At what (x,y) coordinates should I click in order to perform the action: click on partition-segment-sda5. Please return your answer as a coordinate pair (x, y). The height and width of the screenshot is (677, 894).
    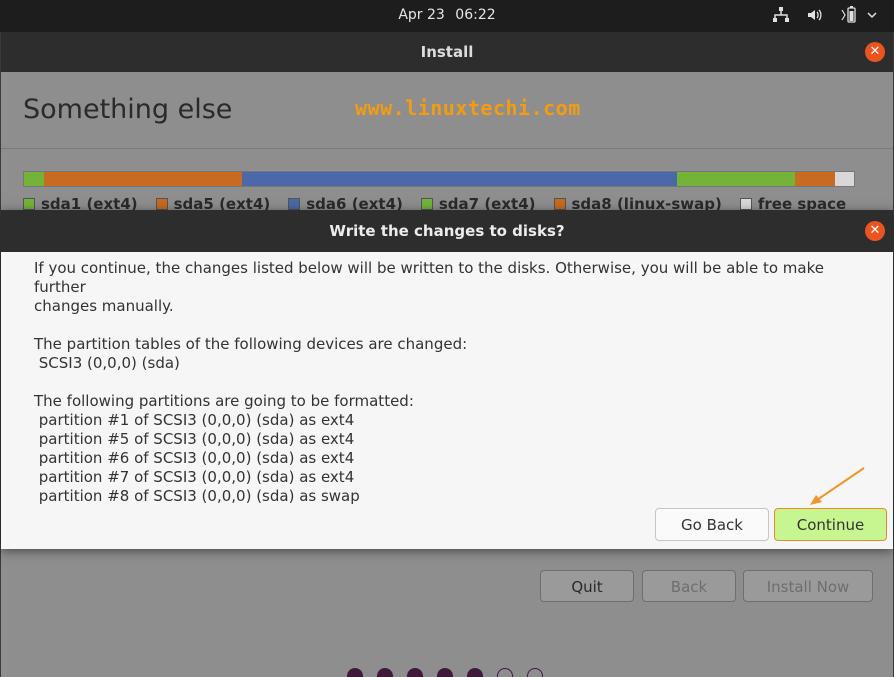
    Looking at the image, I should click on (143, 179).